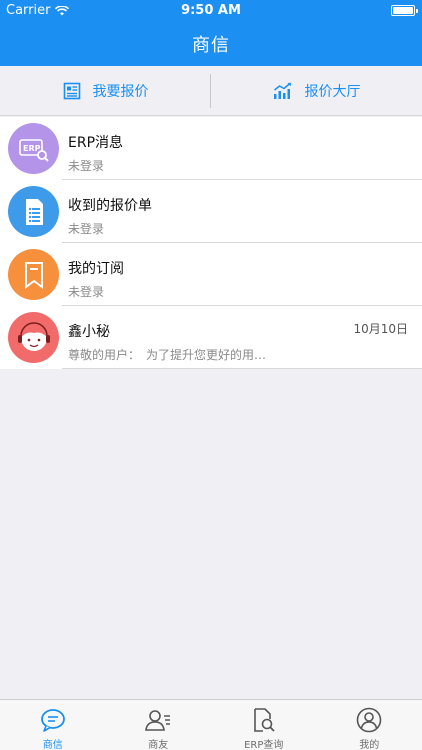  I want to click on row-separator, so click(242, 368).